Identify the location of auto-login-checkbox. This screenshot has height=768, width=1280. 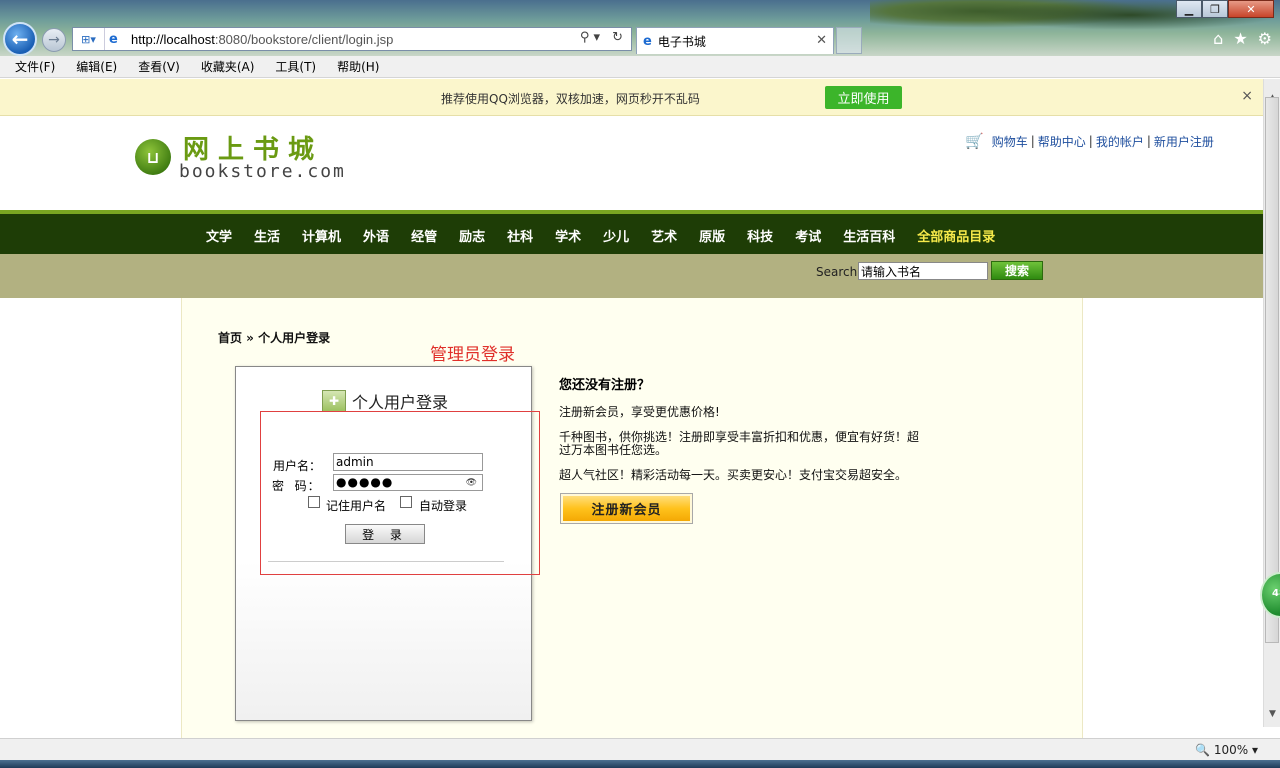
(406, 502).